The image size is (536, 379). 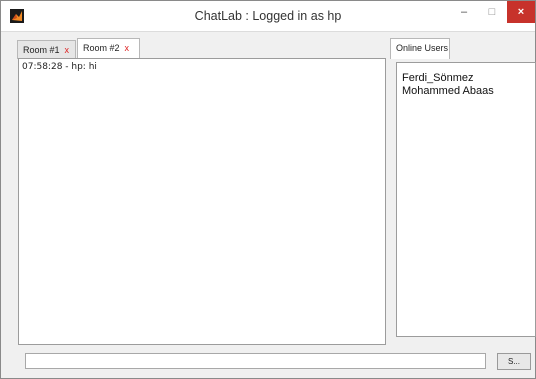 I want to click on tab-room-2: Room #2 x, so click(x=108, y=48).